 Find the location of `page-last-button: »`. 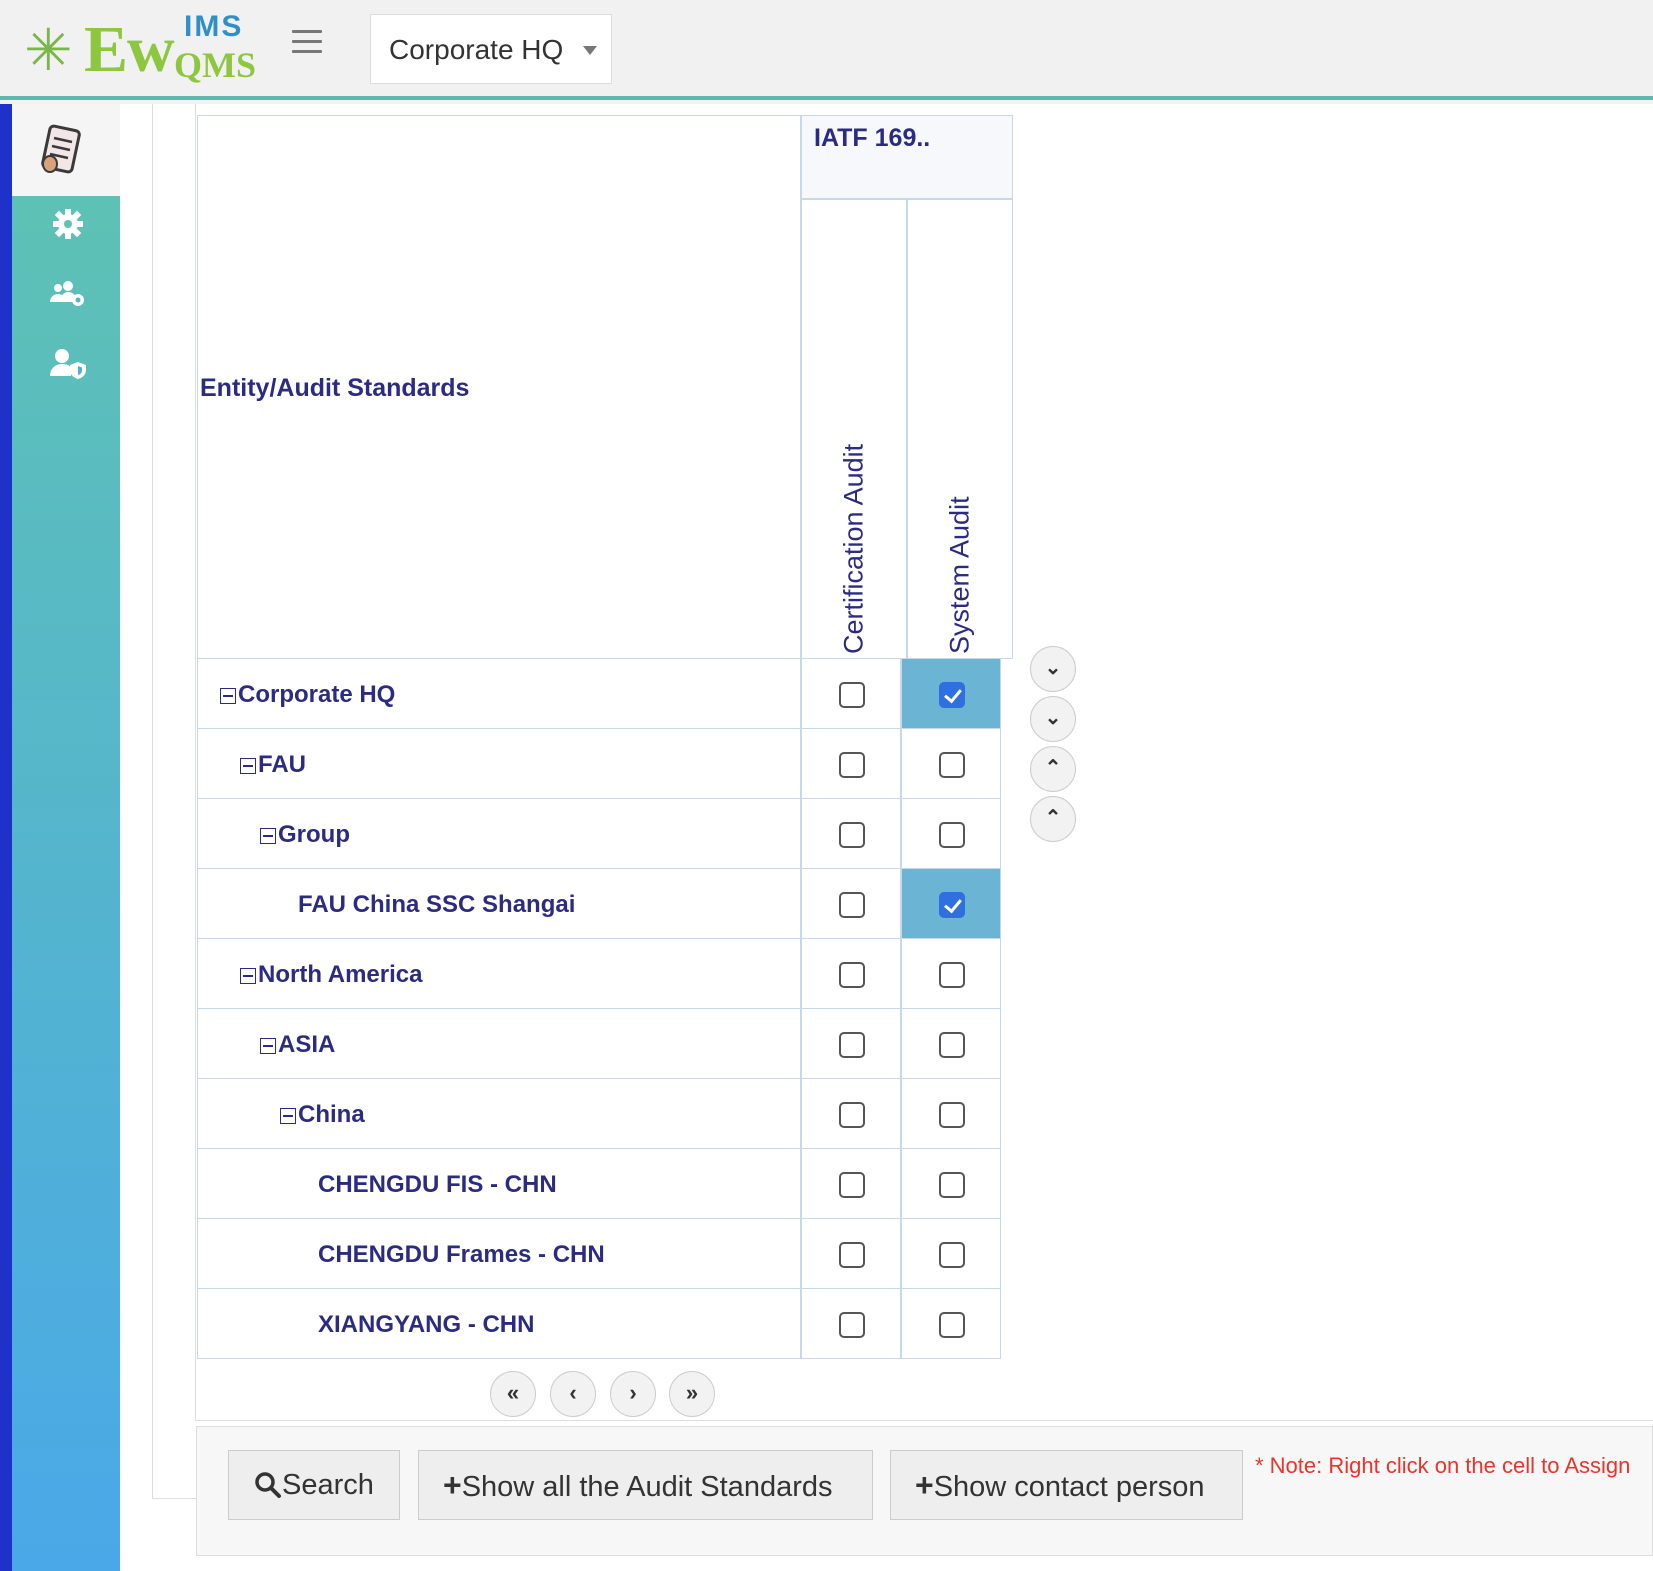

page-last-button: » is located at coordinates (692, 1394).